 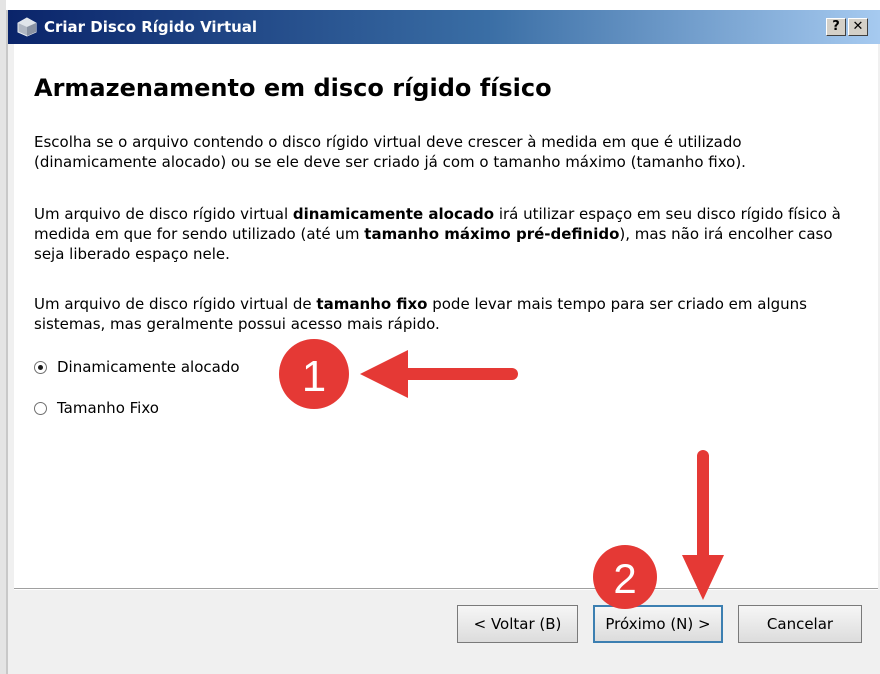 What do you see at coordinates (314, 376) in the screenshot?
I see `marker-1-label: 1` at bounding box center [314, 376].